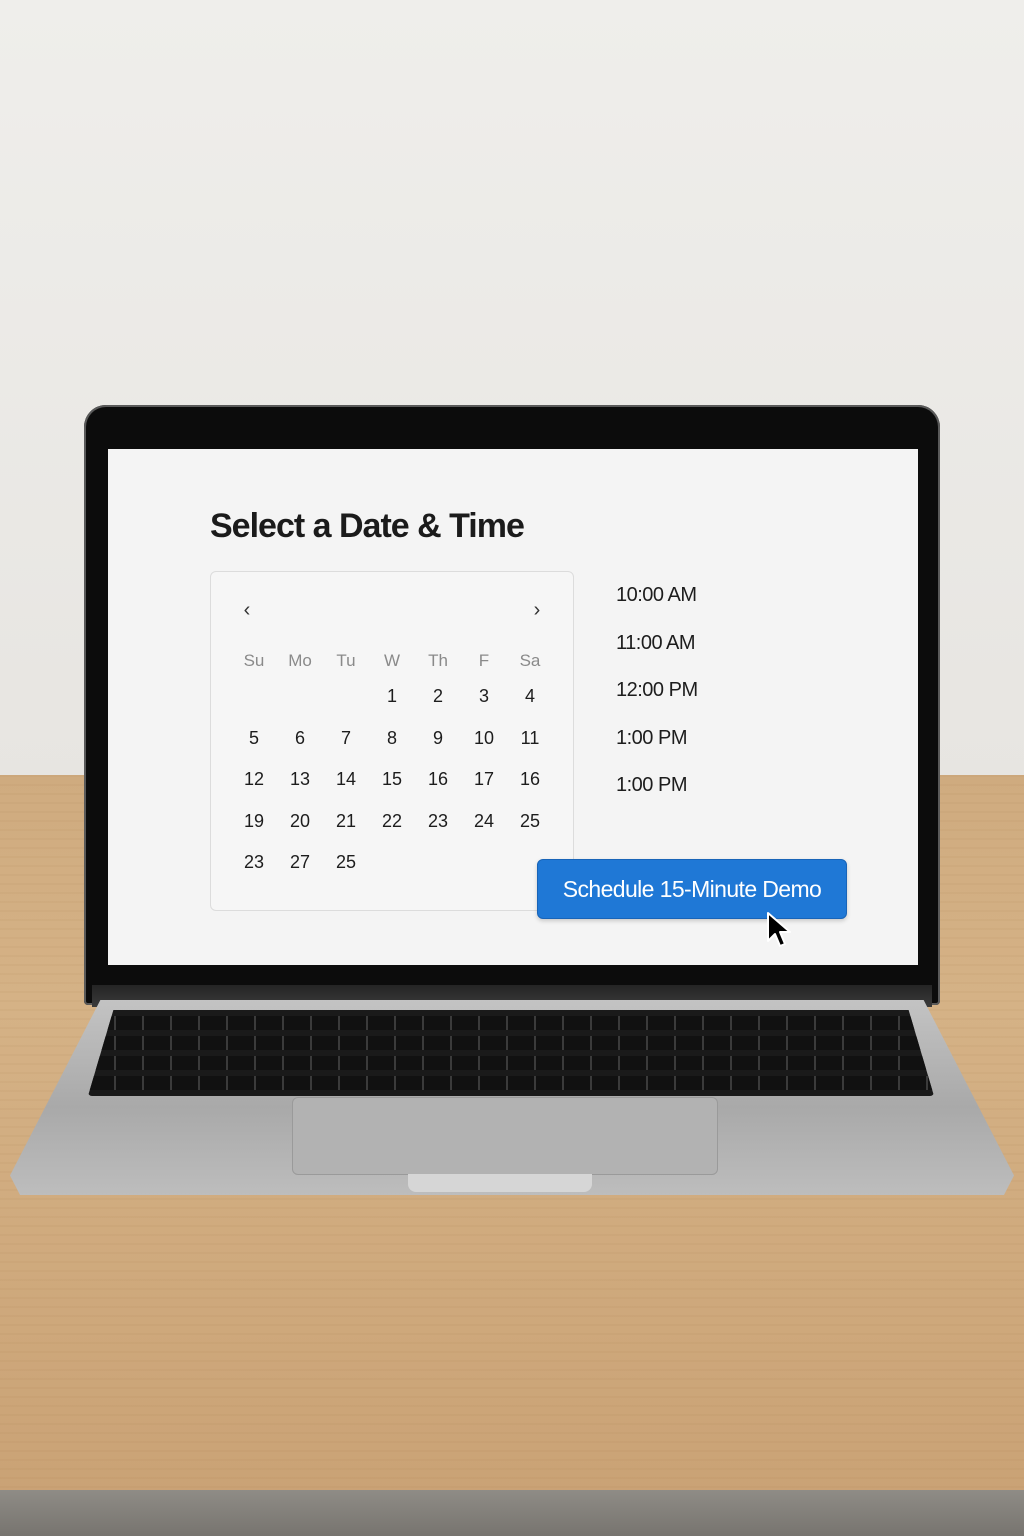 The image size is (1024, 1536). What do you see at coordinates (530, 697) in the screenshot?
I see `calendar-day: 4` at bounding box center [530, 697].